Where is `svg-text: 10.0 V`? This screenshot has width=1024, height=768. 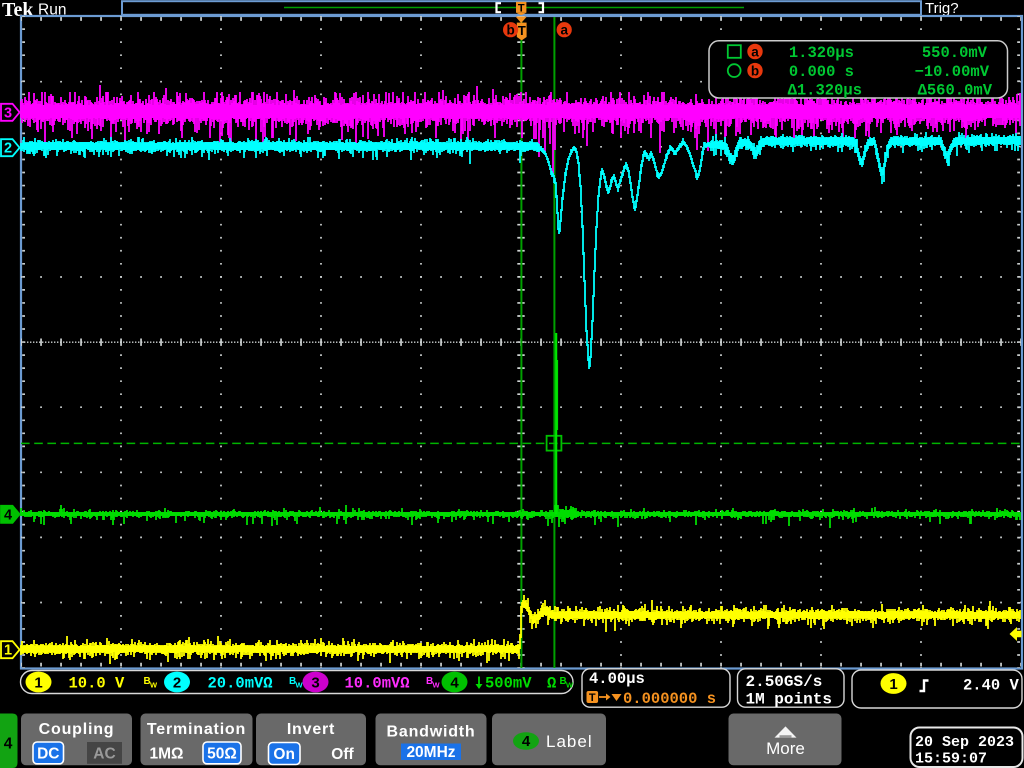
svg-text: 10.0 V is located at coordinates (97, 683).